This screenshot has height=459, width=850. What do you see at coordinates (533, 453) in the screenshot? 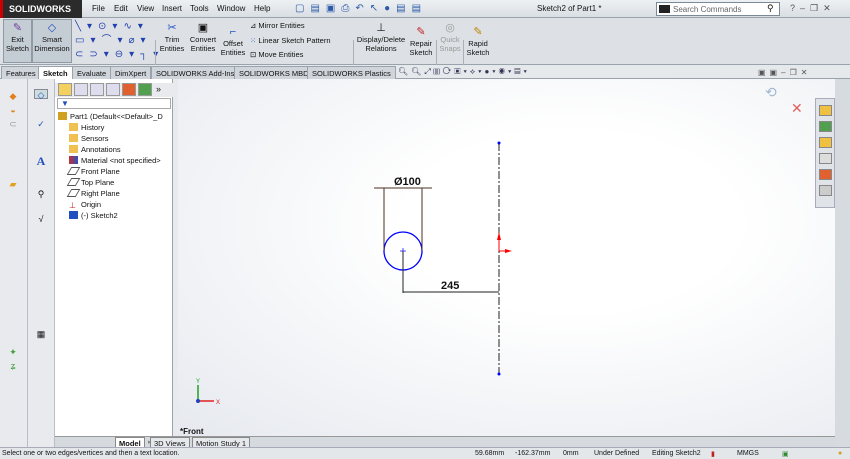
I see `status-y: -162.37mm` at bounding box center [533, 453].